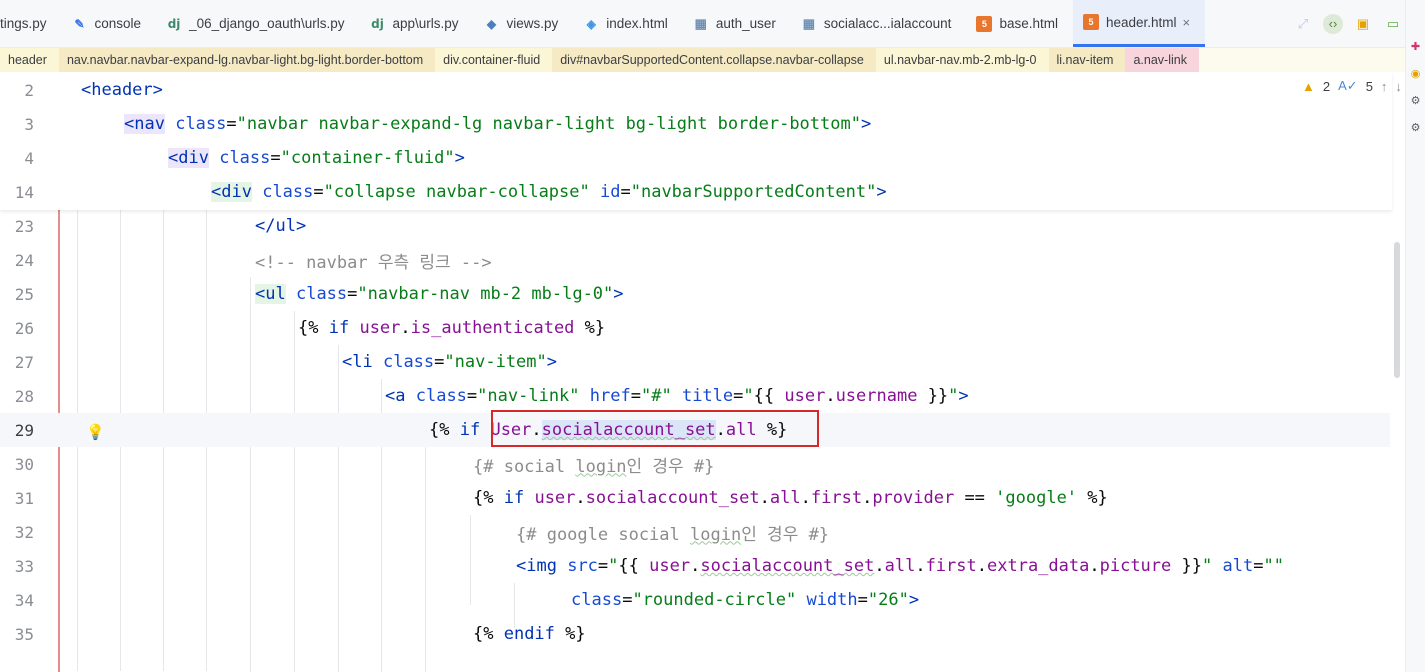 Image resolution: width=1425 pixels, height=672 pixels. I want to click on lightbulb-icon: 💡, so click(95, 432).